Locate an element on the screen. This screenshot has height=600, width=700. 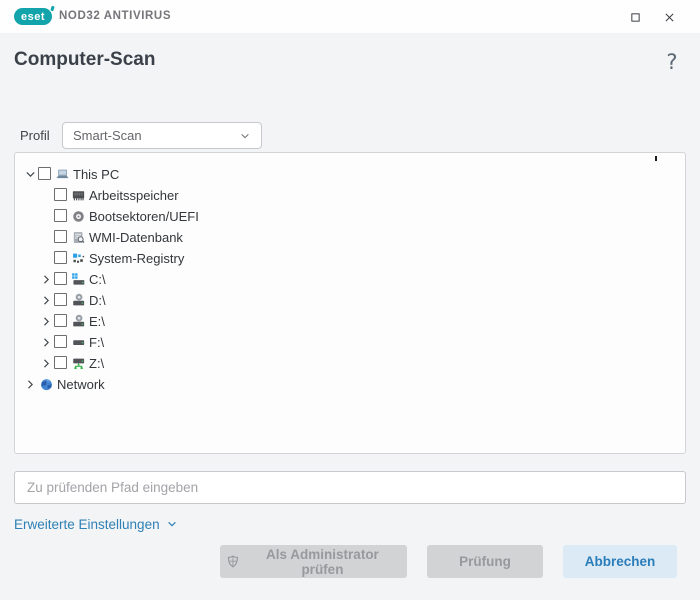
uac-shield-icon is located at coordinates (233, 561).